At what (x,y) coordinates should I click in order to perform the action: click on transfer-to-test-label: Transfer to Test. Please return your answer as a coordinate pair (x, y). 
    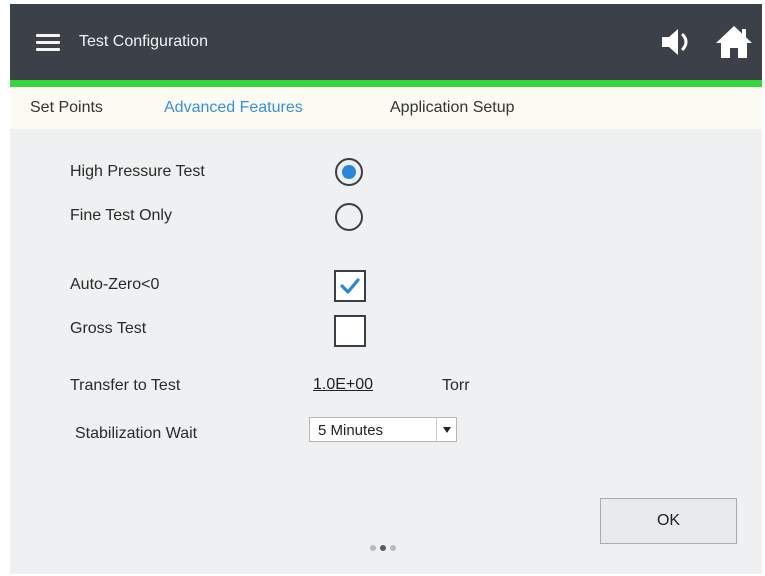
    Looking at the image, I should click on (125, 385).